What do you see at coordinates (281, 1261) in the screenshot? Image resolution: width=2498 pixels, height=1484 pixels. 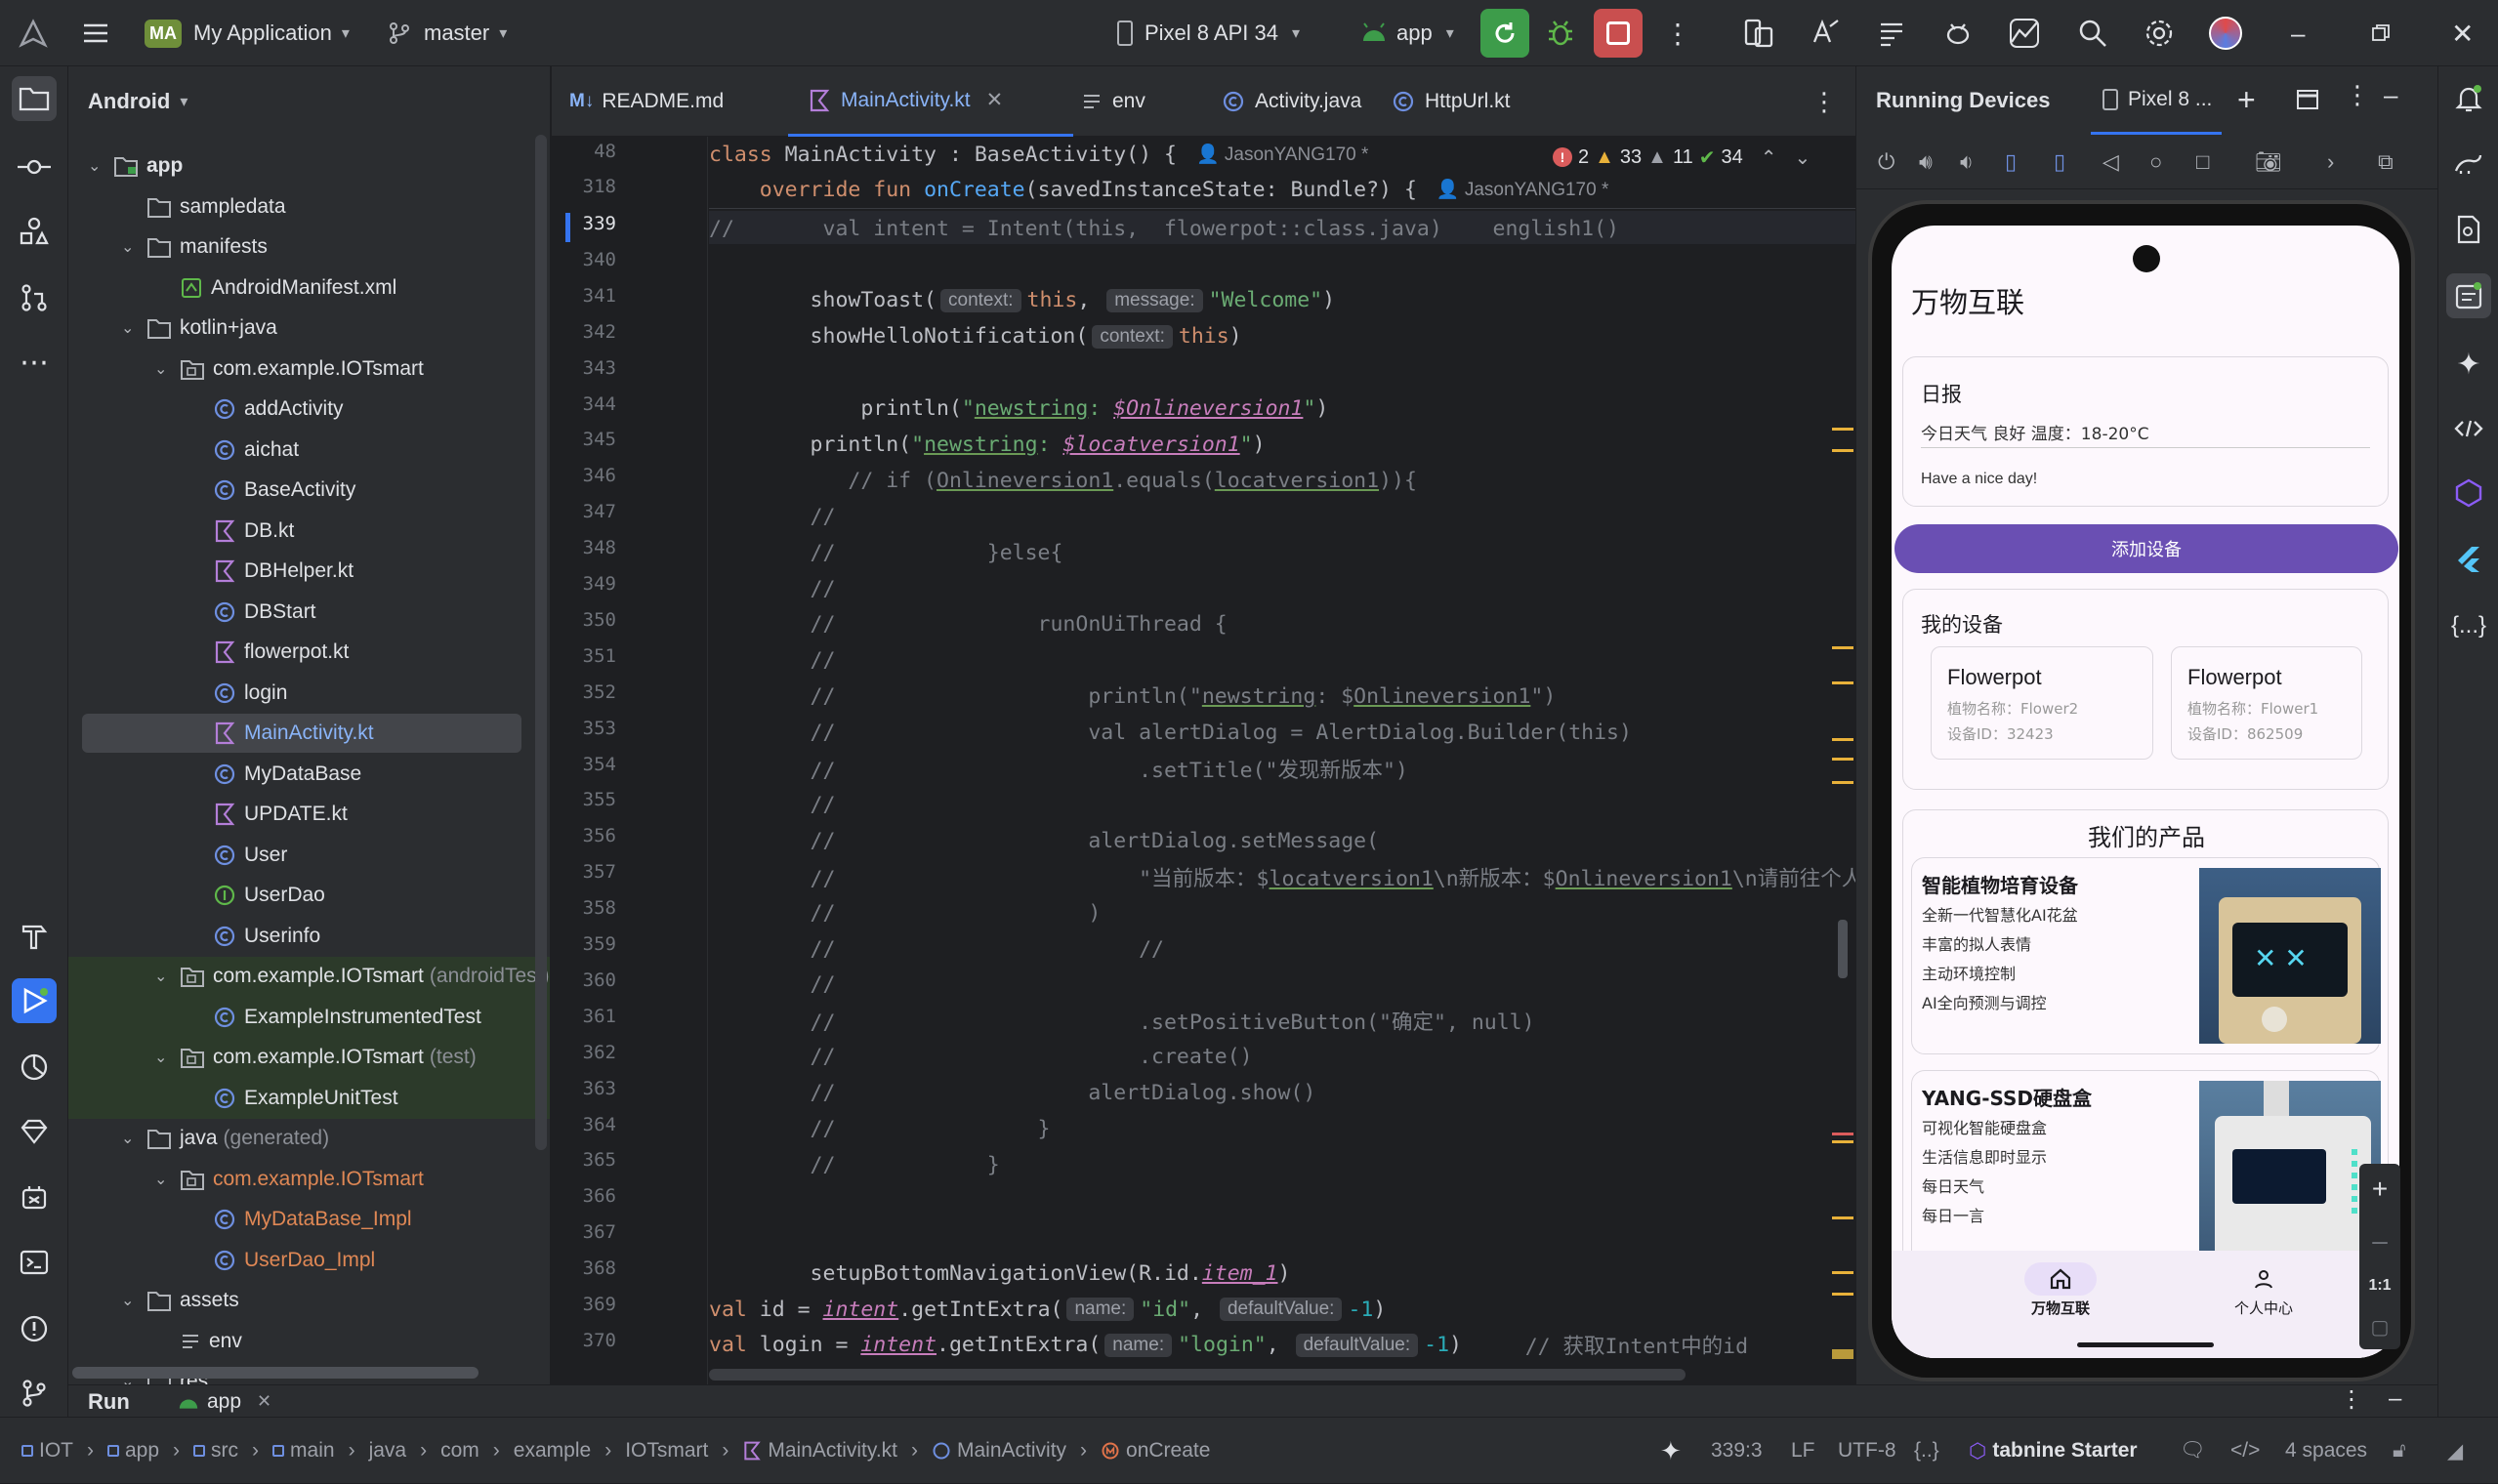 I see `tree-item: UserDao_Impl` at bounding box center [281, 1261].